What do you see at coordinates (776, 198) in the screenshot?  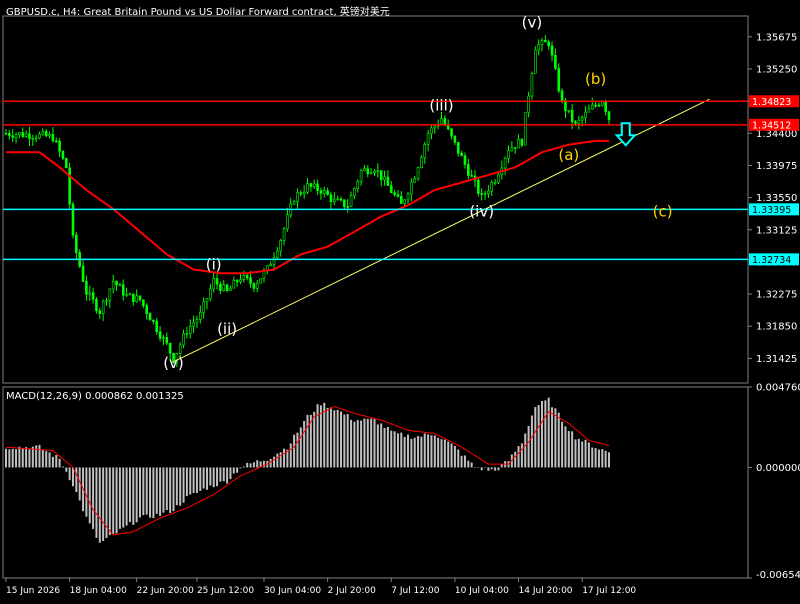 I see `price-tick-label: 1.33550` at bounding box center [776, 198].